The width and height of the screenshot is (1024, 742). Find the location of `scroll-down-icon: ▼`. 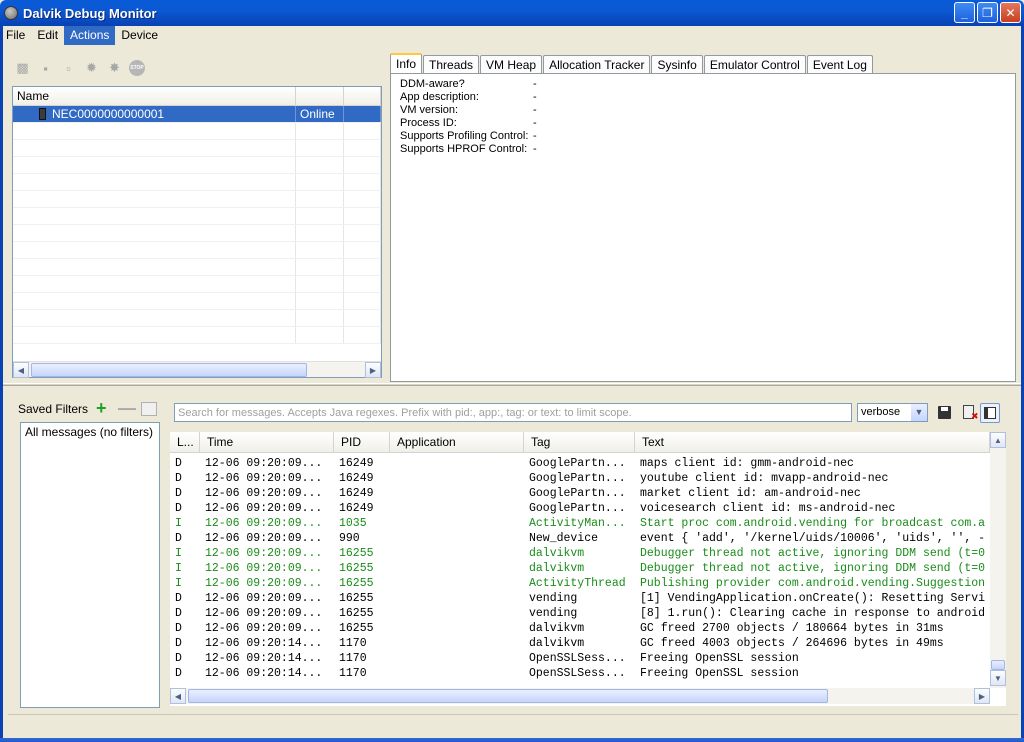

scroll-down-icon: ▼ is located at coordinates (998, 678).